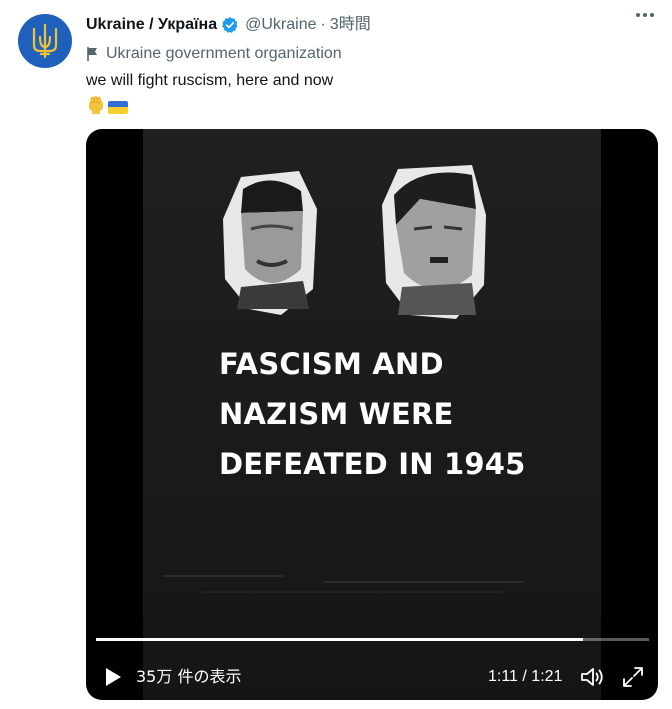 This screenshot has height=709, width=672. I want to click on raised-fist-icon, so click(96, 107).